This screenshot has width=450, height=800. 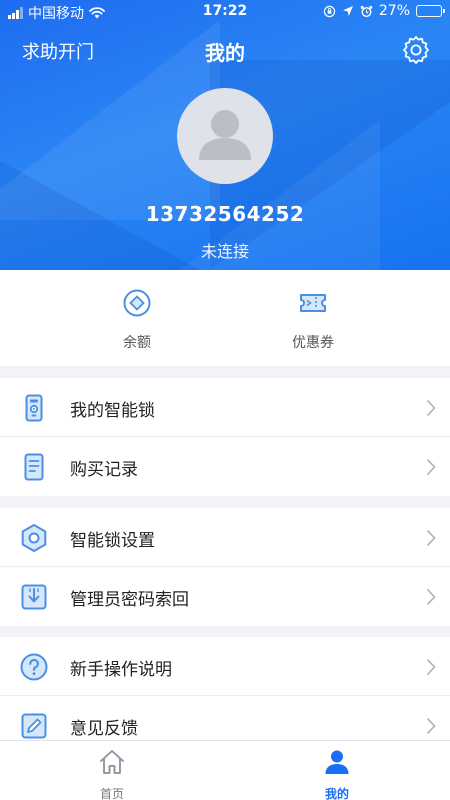 I want to click on lock-settings-icon, so click(x=34, y=538).